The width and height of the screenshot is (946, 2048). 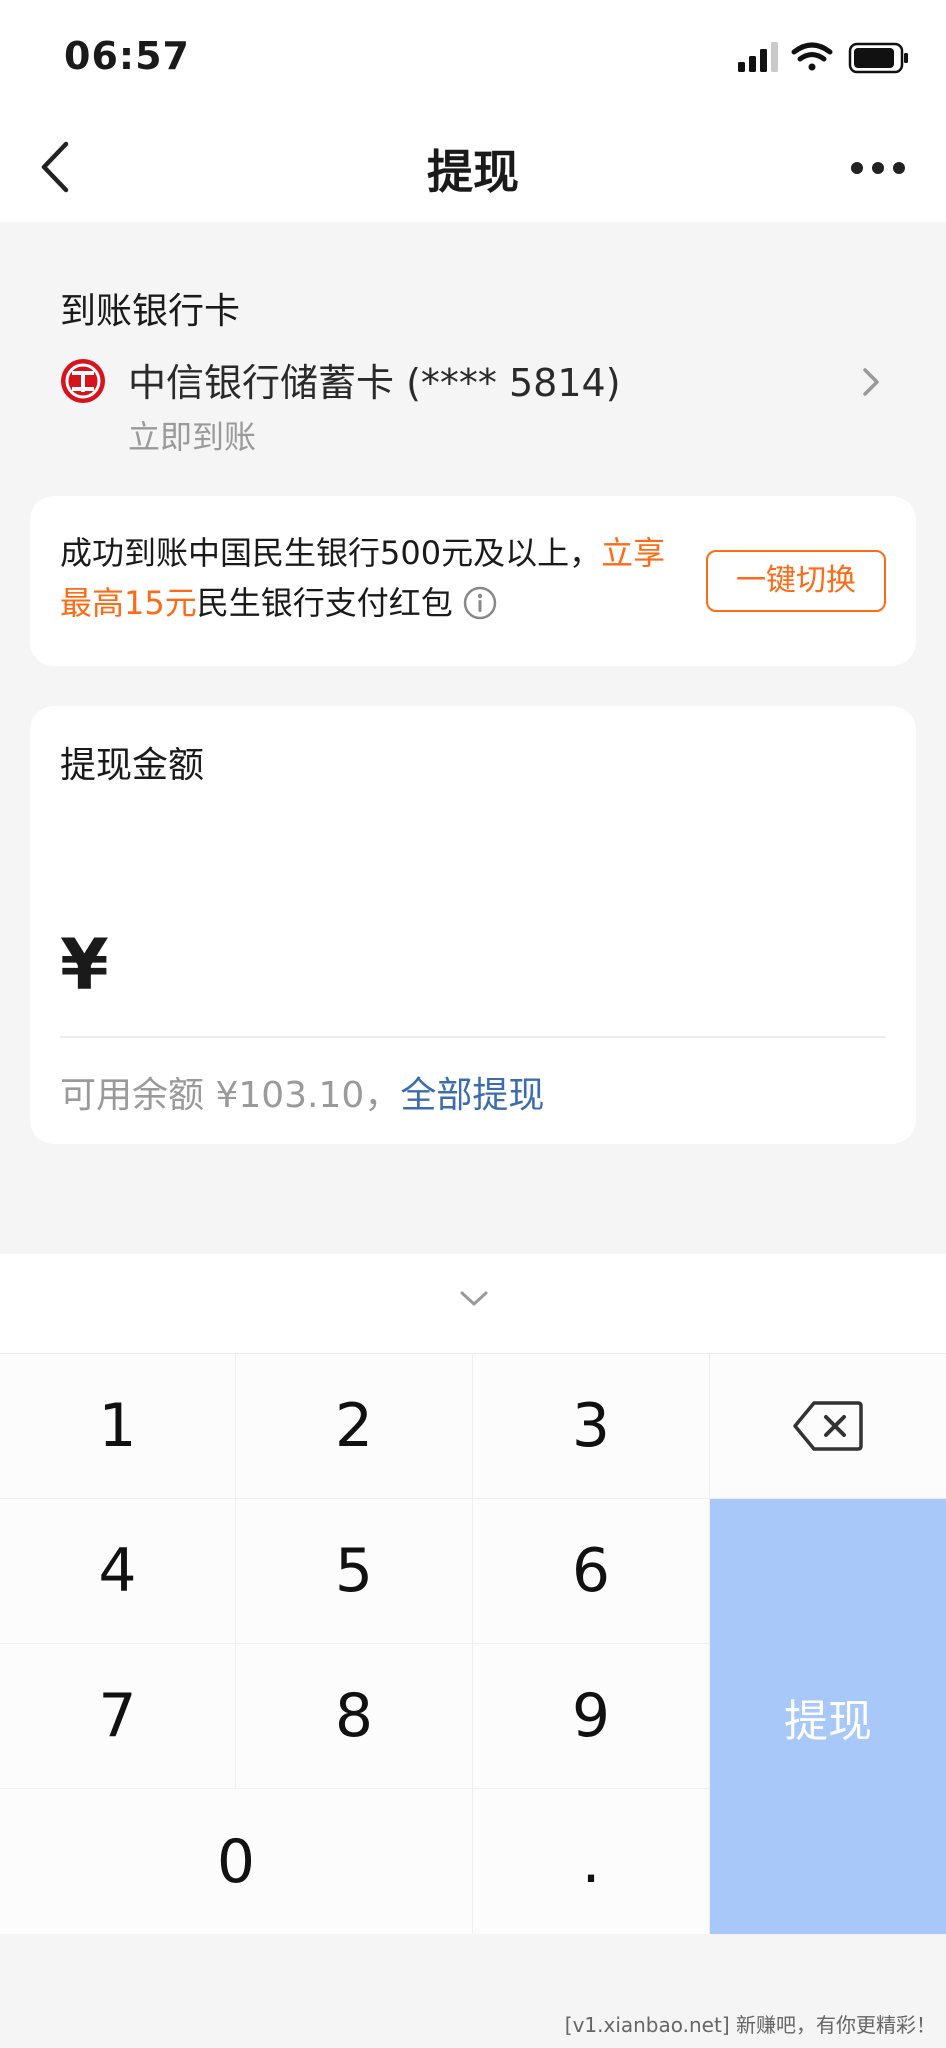 What do you see at coordinates (192, 437) in the screenshot?
I see `arrival-time: 立即到账` at bounding box center [192, 437].